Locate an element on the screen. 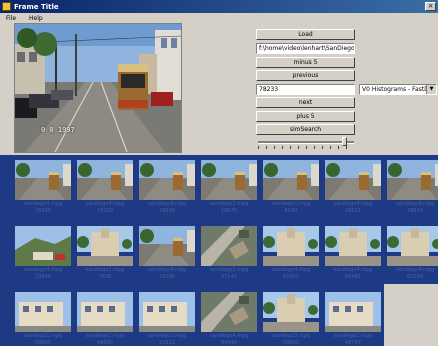  preview-timecode: 0 0 1997 is located at coordinates (58, 130).